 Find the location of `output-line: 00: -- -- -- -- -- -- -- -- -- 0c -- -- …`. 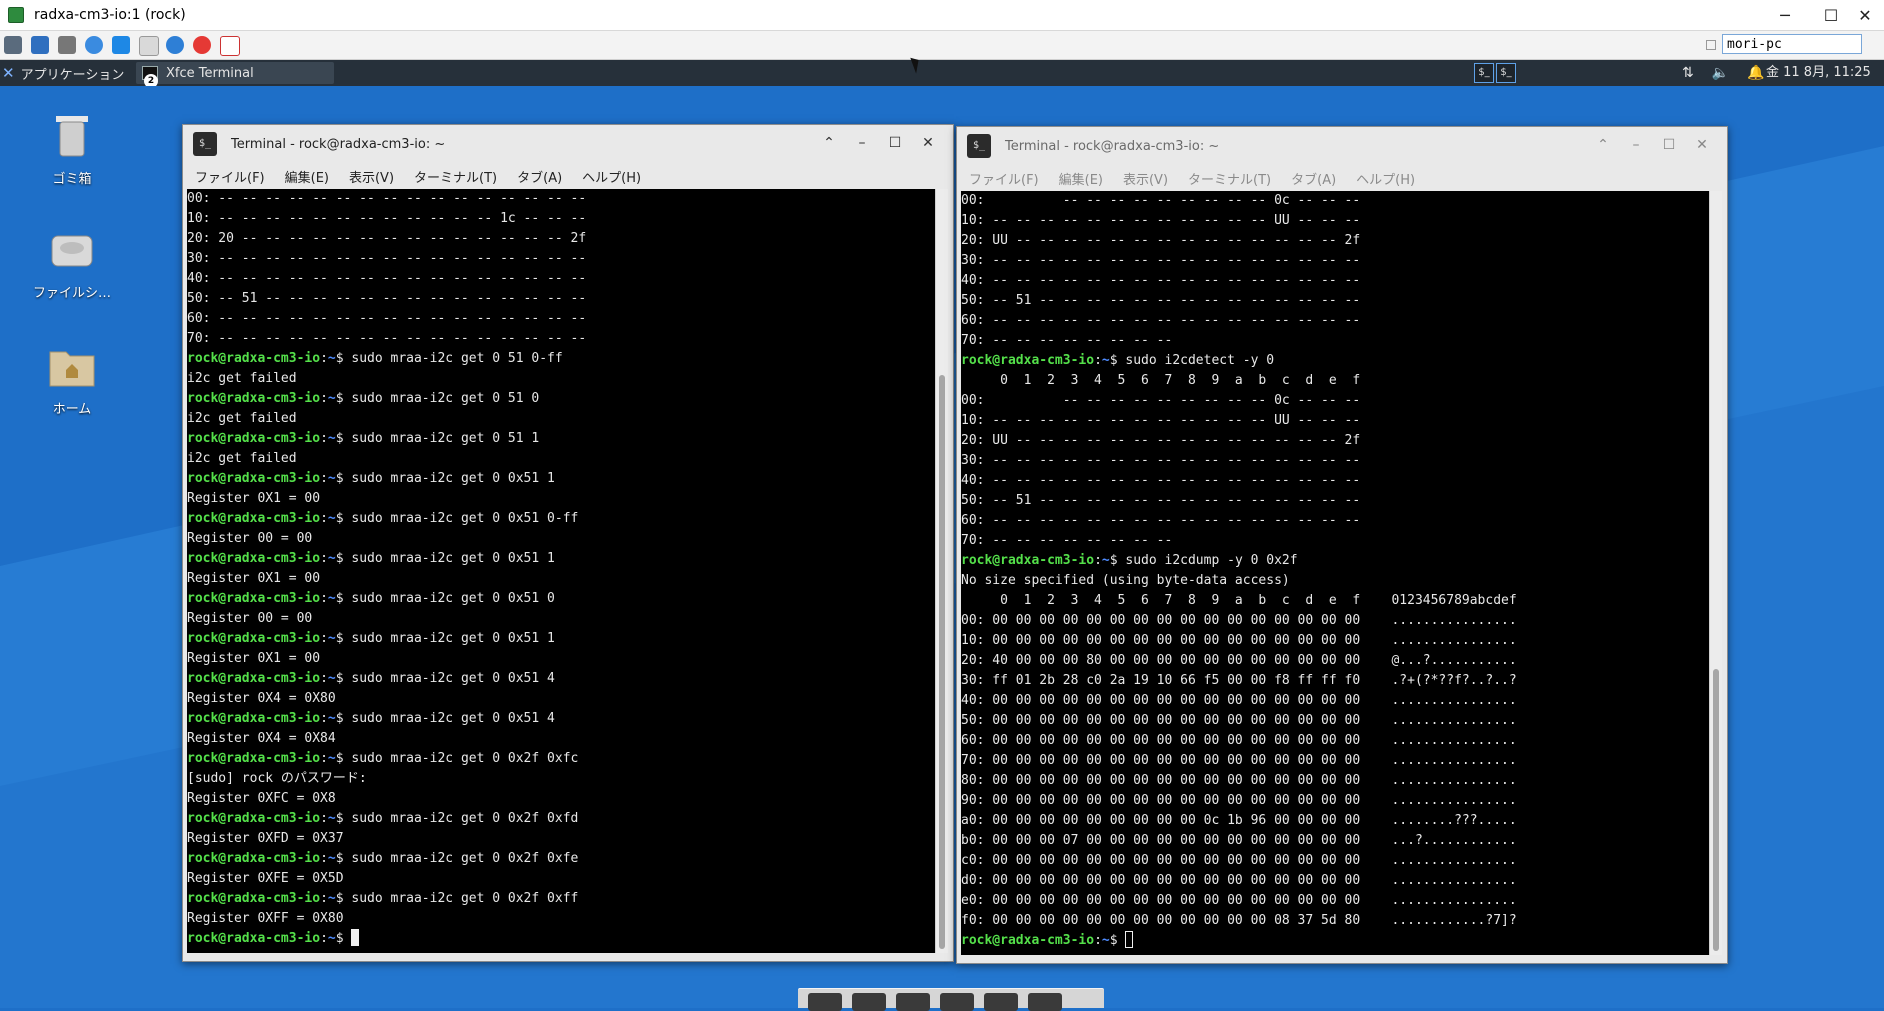

output-line: 00: -- -- -- -- -- -- -- -- -- 0c -- -- … is located at coordinates (1161, 200).